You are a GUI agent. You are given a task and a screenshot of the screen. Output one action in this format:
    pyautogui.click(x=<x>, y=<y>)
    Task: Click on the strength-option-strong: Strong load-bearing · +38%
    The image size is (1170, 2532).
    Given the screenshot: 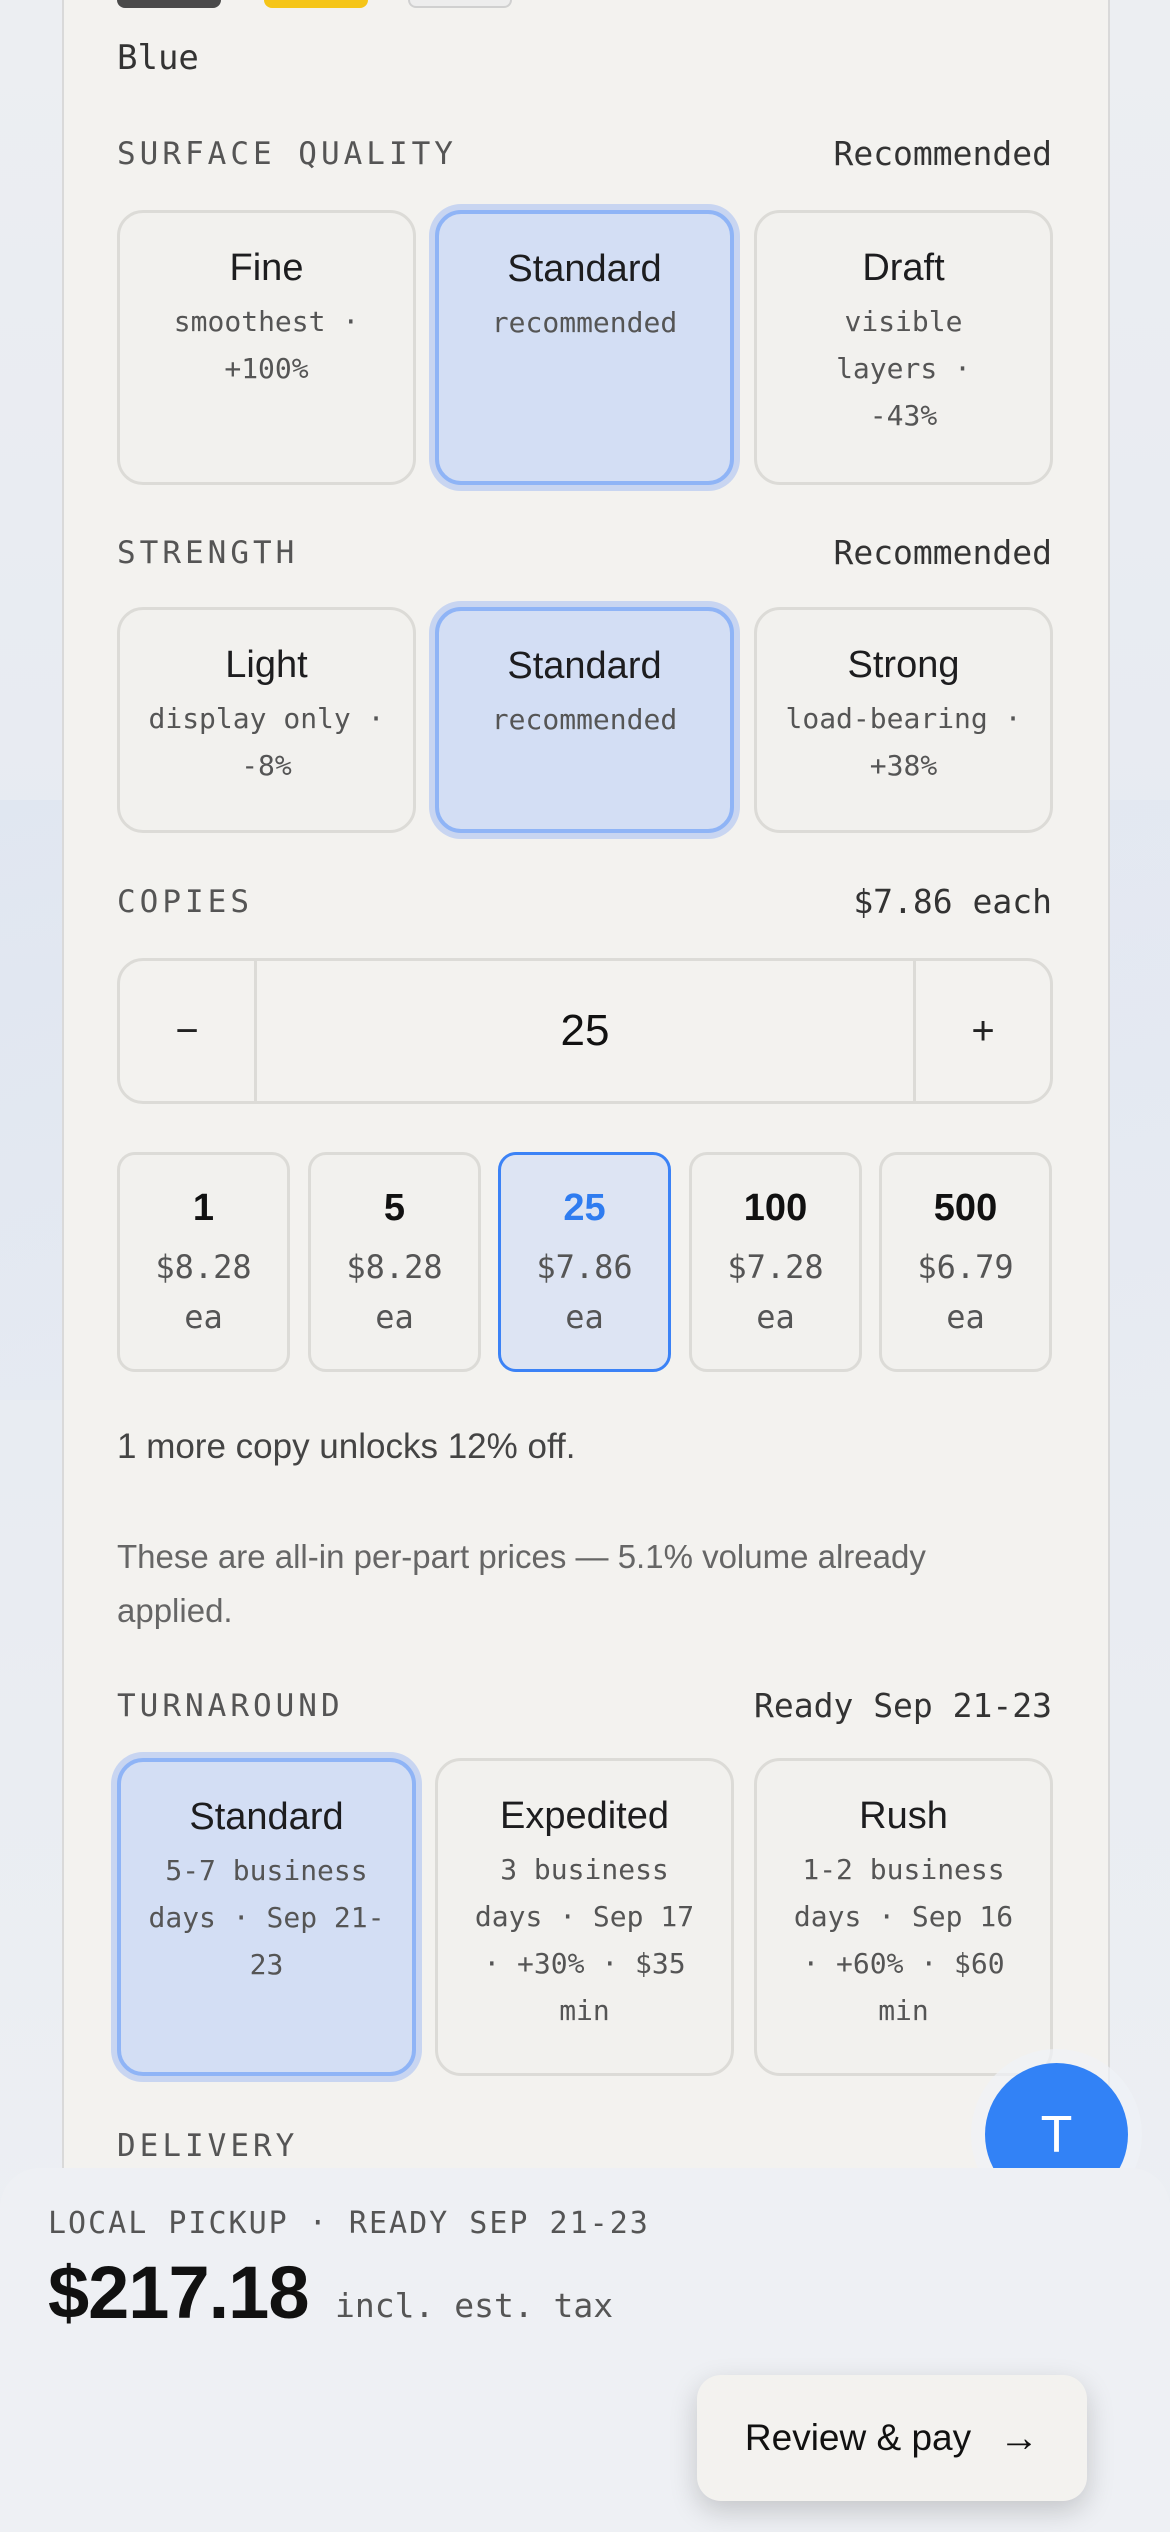 What is the action you would take?
    pyautogui.click(x=903, y=720)
    